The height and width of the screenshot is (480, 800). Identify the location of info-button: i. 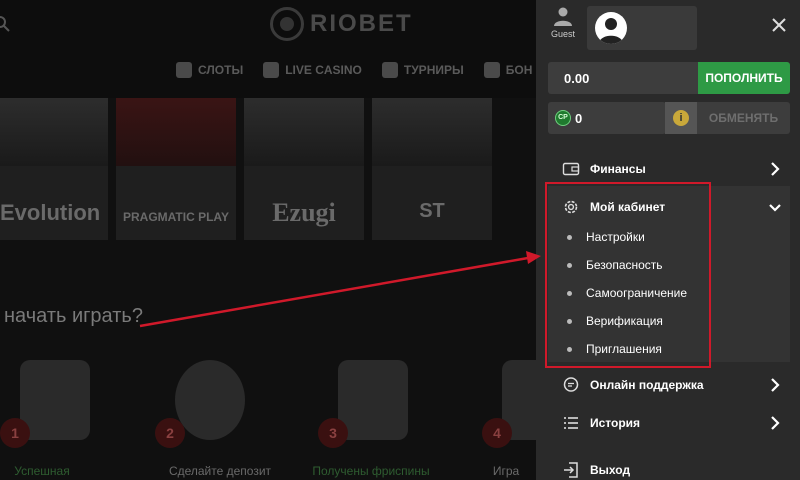
(681, 118).